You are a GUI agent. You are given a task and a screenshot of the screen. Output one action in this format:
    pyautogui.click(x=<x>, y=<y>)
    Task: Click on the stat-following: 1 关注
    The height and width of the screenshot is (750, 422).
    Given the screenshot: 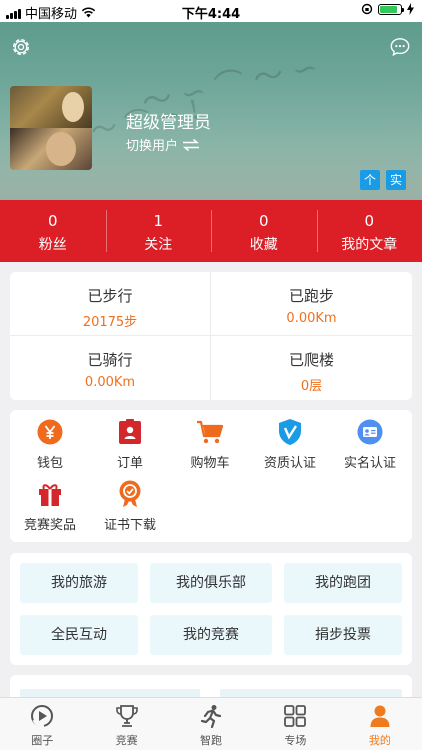 What is the action you would take?
    pyautogui.click(x=158, y=231)
    